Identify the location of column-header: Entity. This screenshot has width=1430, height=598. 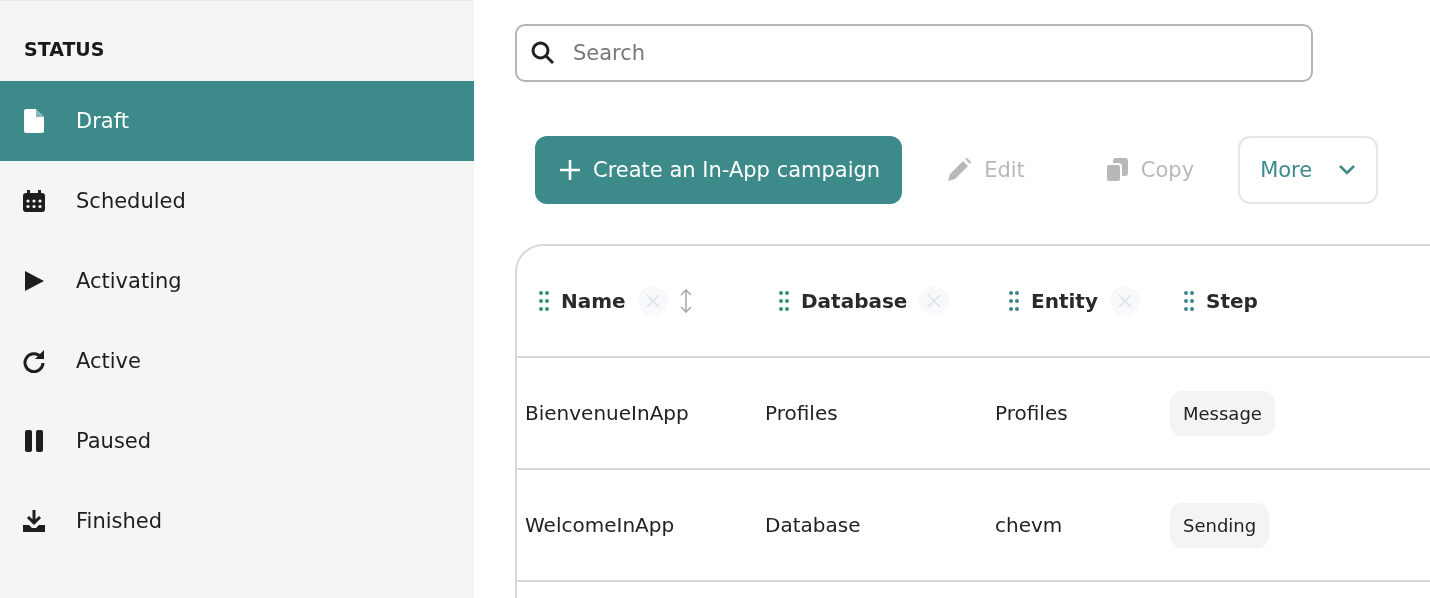
(1074, 301).